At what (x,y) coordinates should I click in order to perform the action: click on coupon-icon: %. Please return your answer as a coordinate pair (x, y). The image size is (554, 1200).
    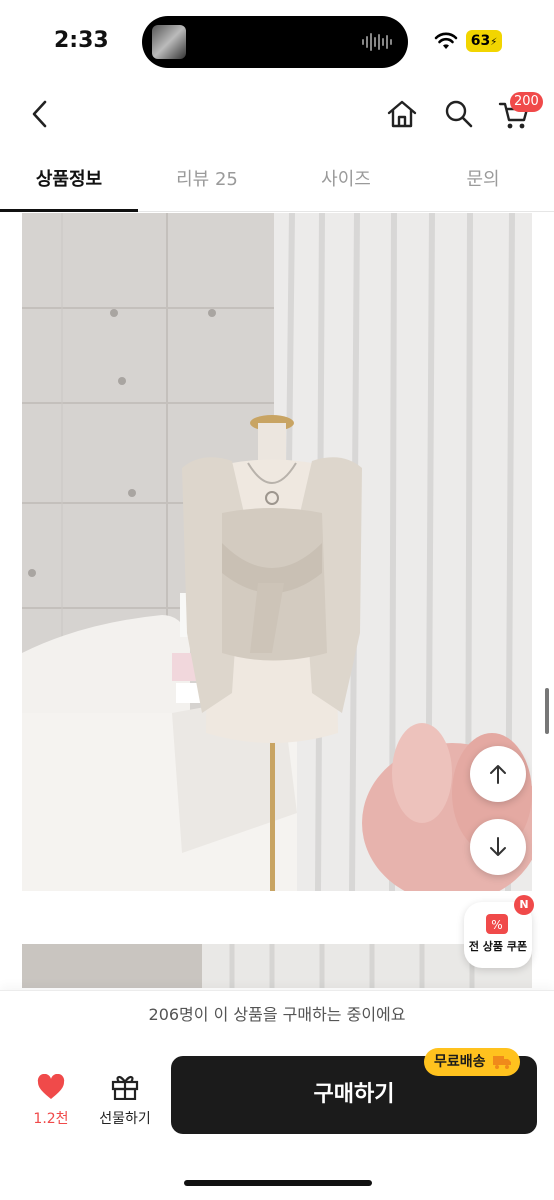
    Looking at the image, I should click on (497, 924).